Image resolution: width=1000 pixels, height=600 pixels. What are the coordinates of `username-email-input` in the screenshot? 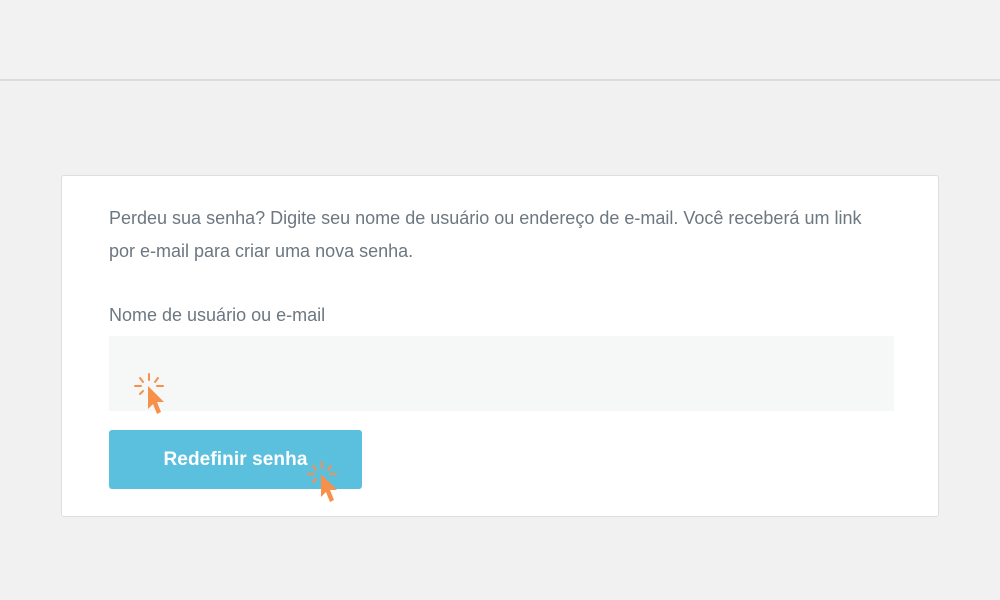 It's located at (501, 373).